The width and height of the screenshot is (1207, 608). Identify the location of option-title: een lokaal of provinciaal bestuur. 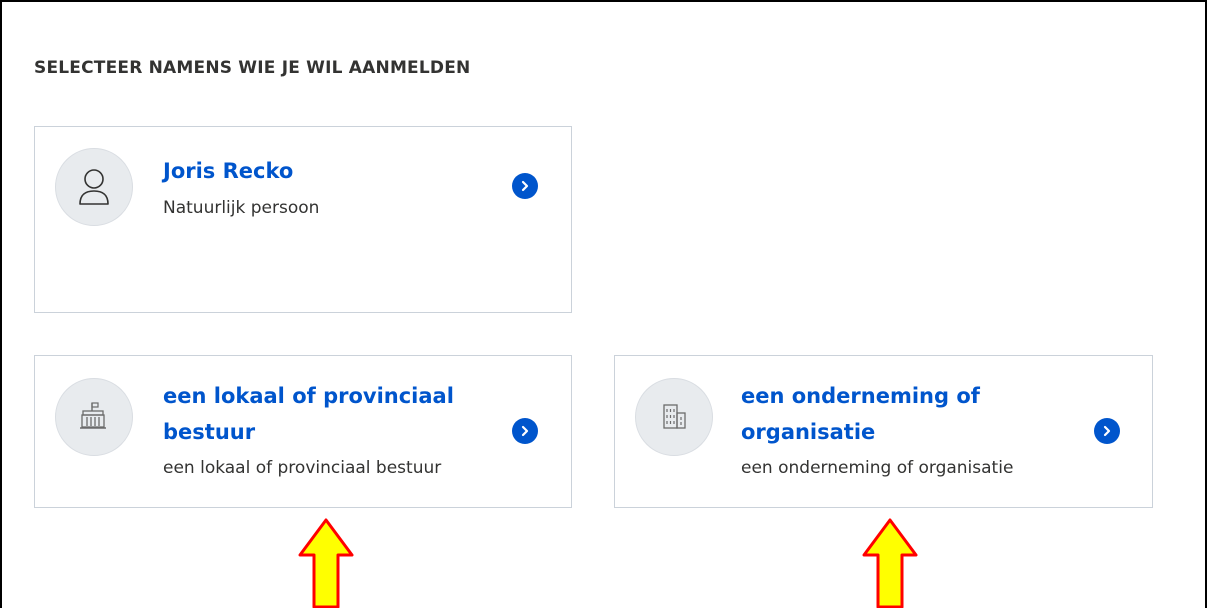
(308, 414).